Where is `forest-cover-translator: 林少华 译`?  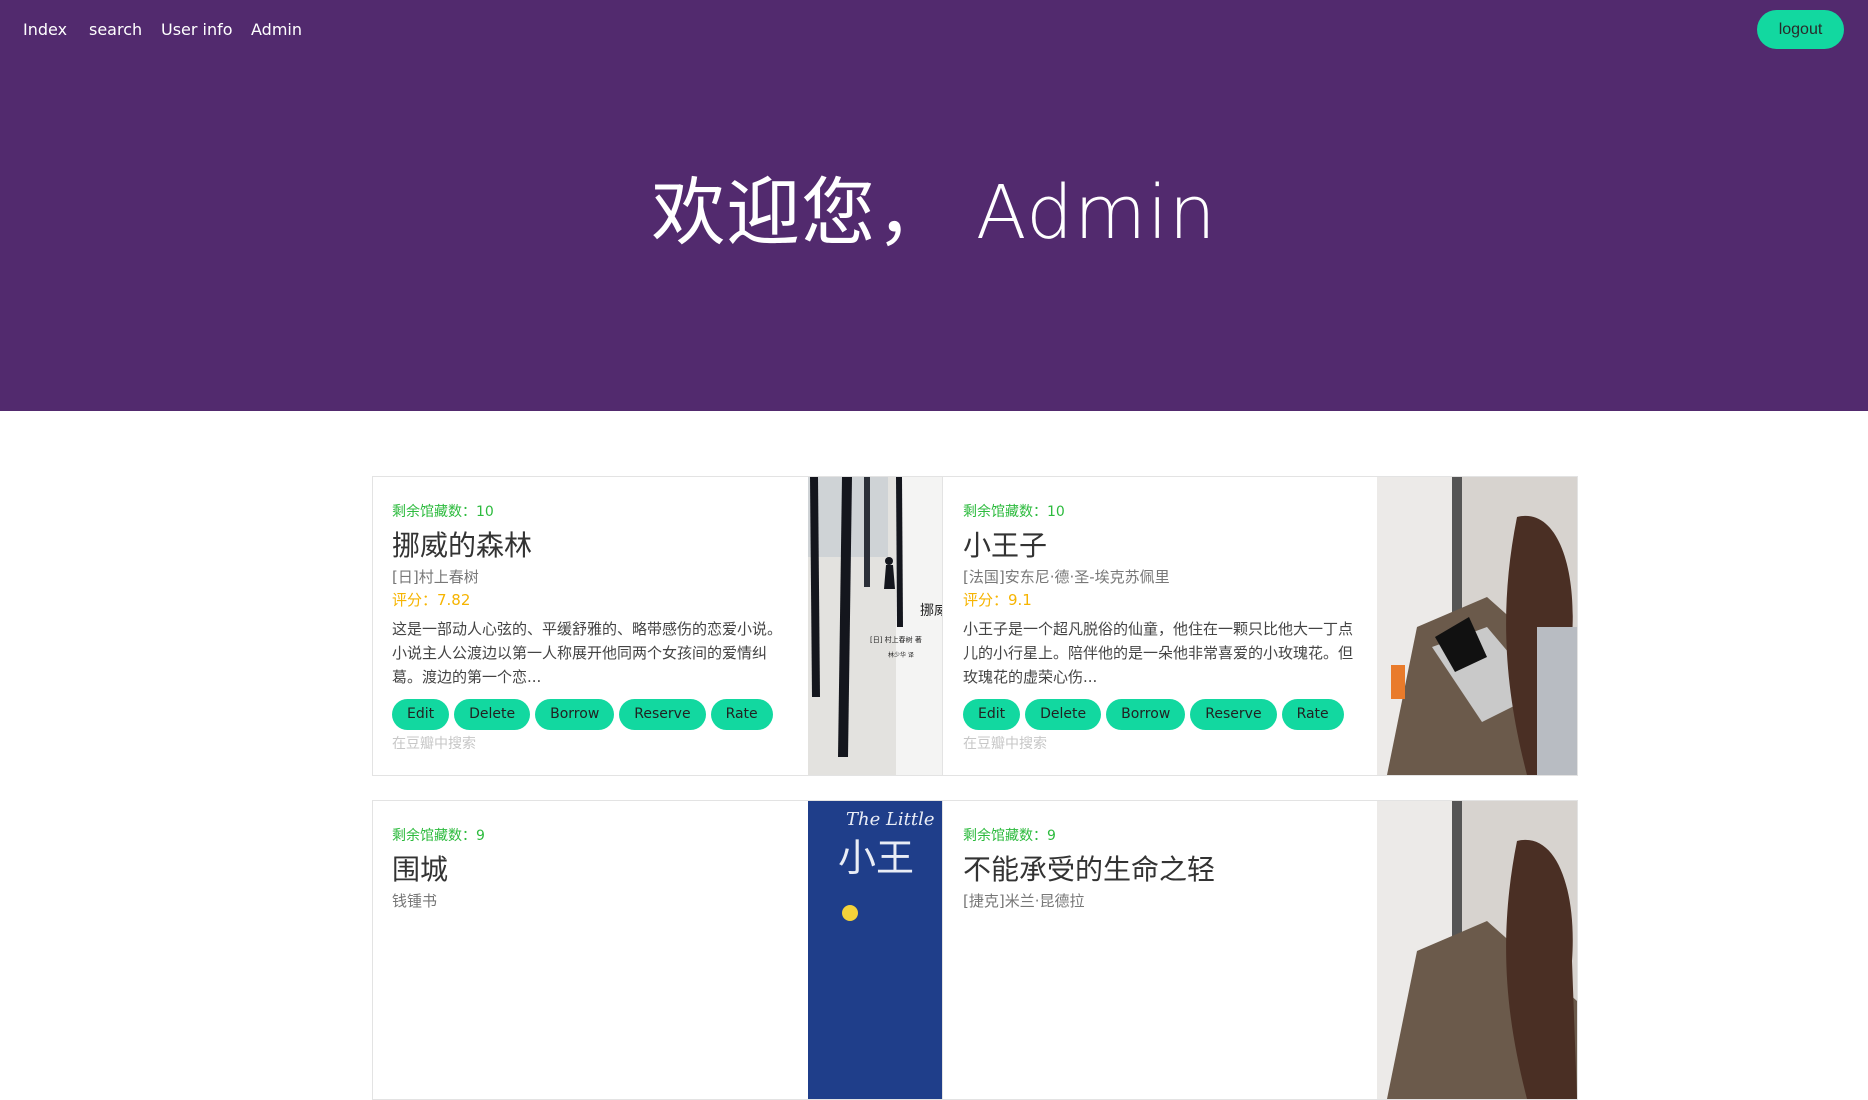 forest-cover-translator: 林少华 译 is located at coordinates (901, 655).